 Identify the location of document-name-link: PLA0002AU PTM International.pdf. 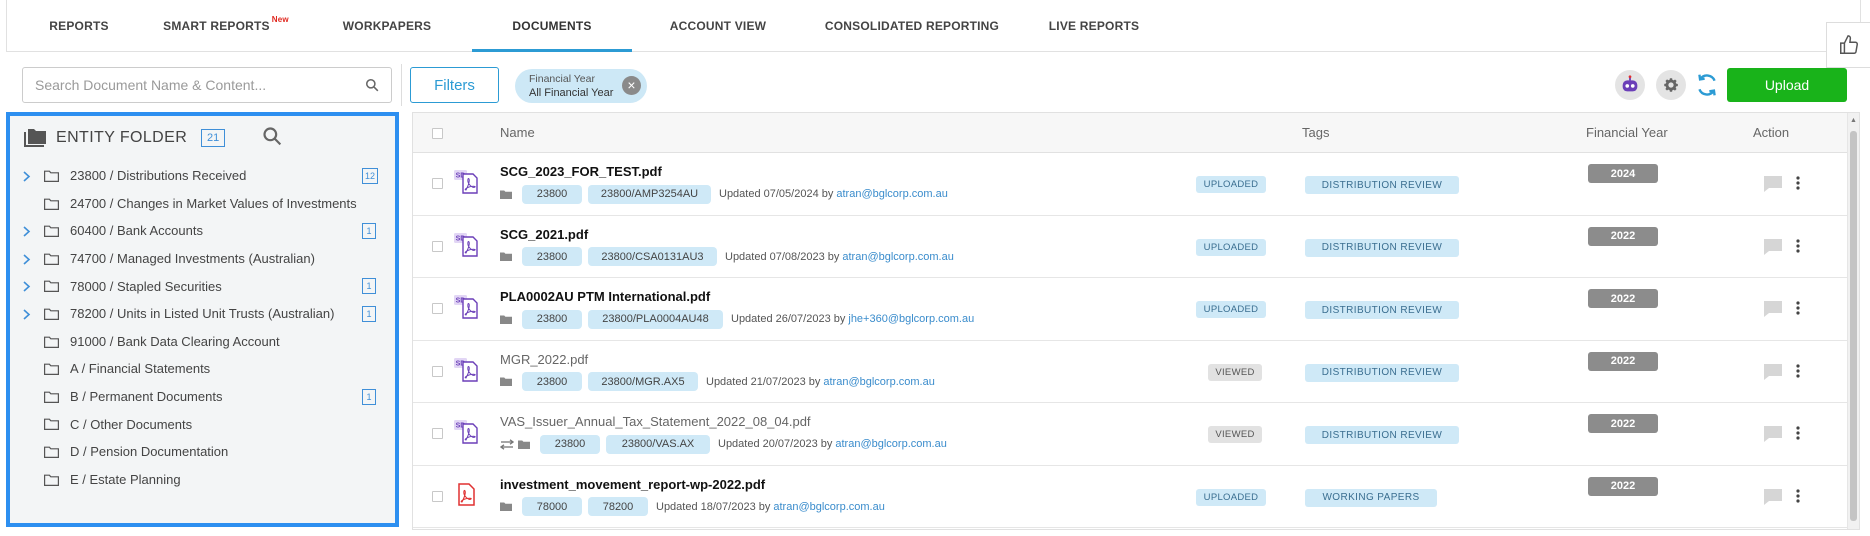
(605, 296).